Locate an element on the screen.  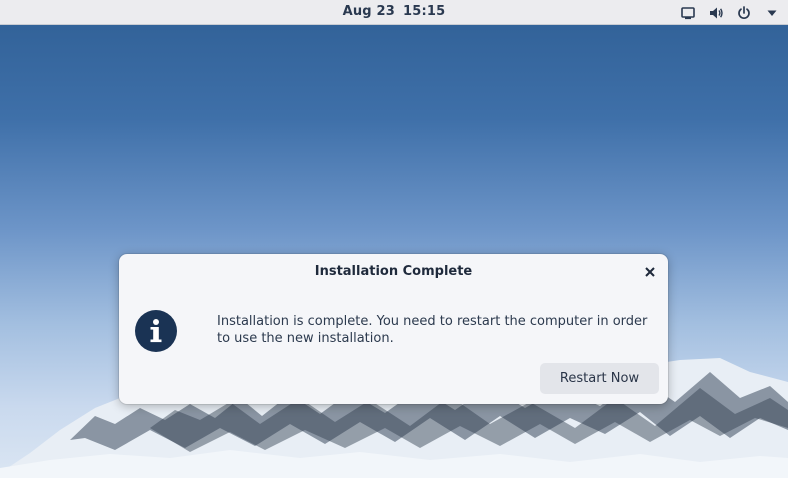
system-tray is located at coordinates (730, 12).